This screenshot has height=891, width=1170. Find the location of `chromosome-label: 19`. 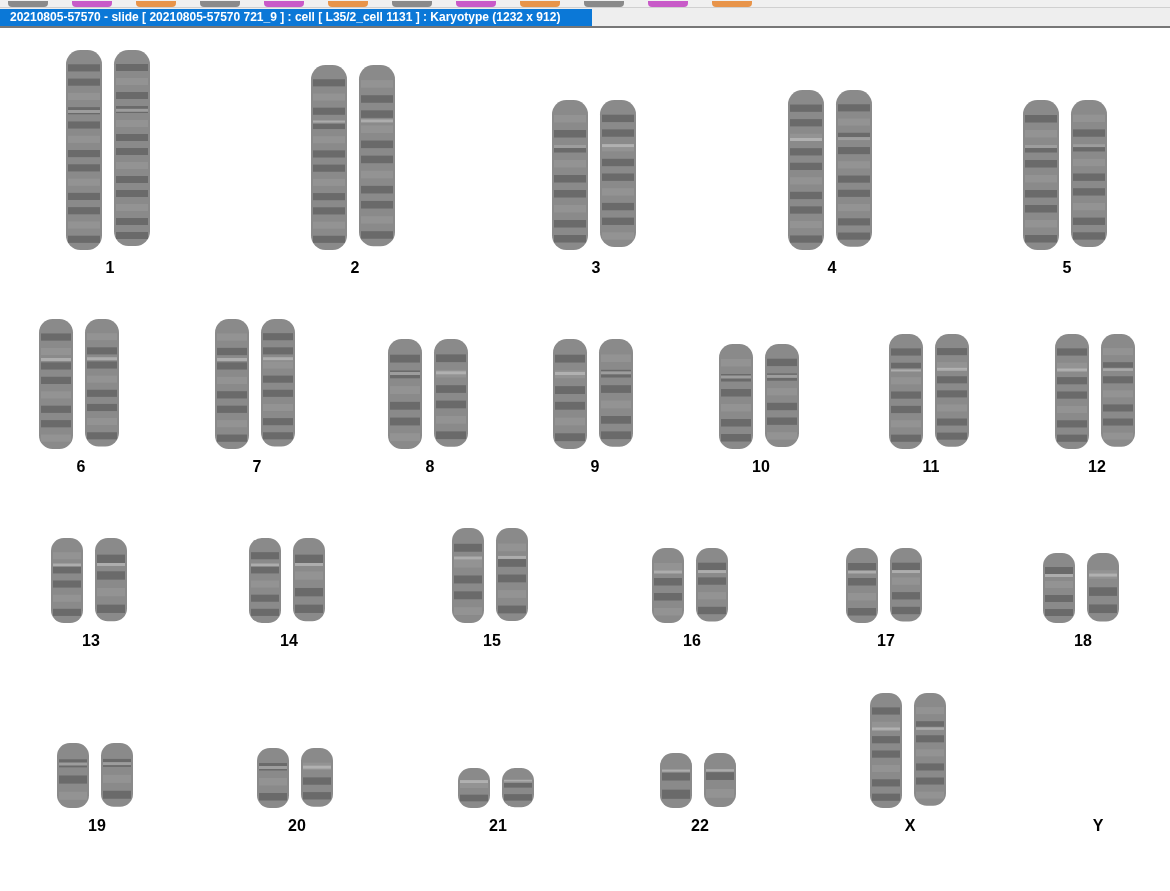

chromosome-label: 19 is located at coordinates (97, 826).